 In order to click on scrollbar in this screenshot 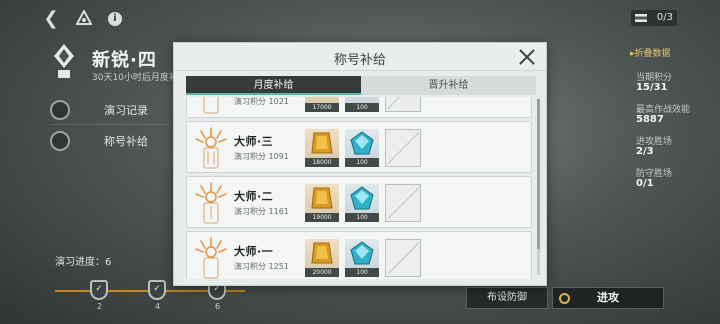, I will do `click(538, 187)`.